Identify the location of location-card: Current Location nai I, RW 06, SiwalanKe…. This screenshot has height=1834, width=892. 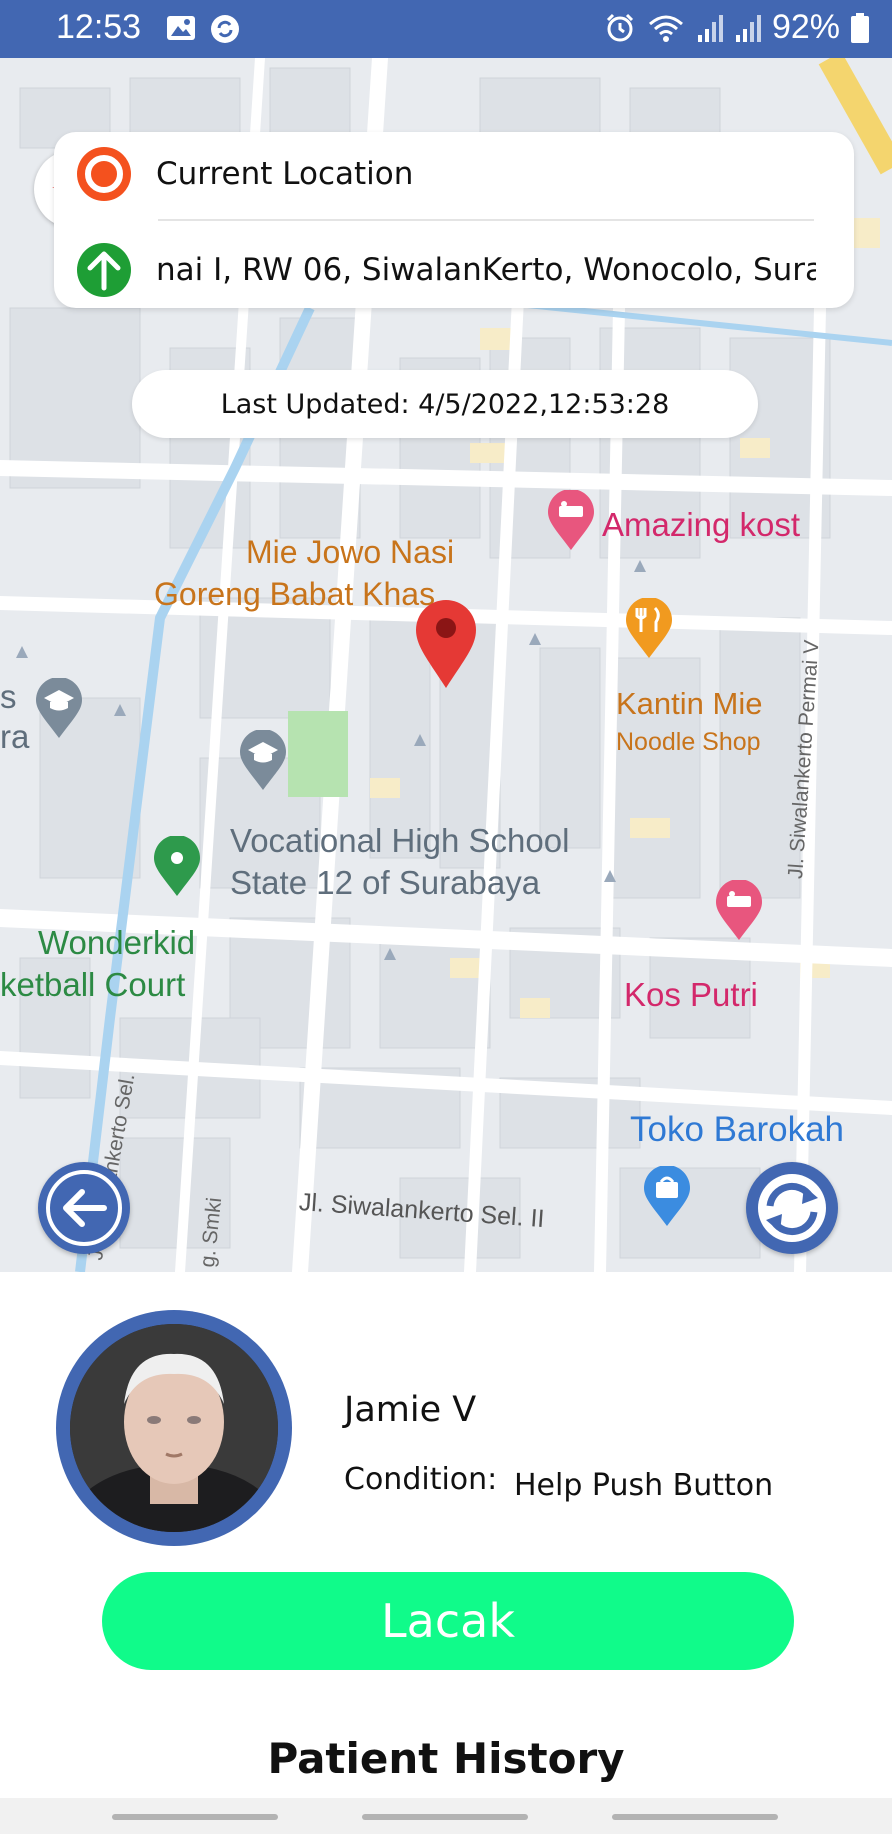
(454, 220).